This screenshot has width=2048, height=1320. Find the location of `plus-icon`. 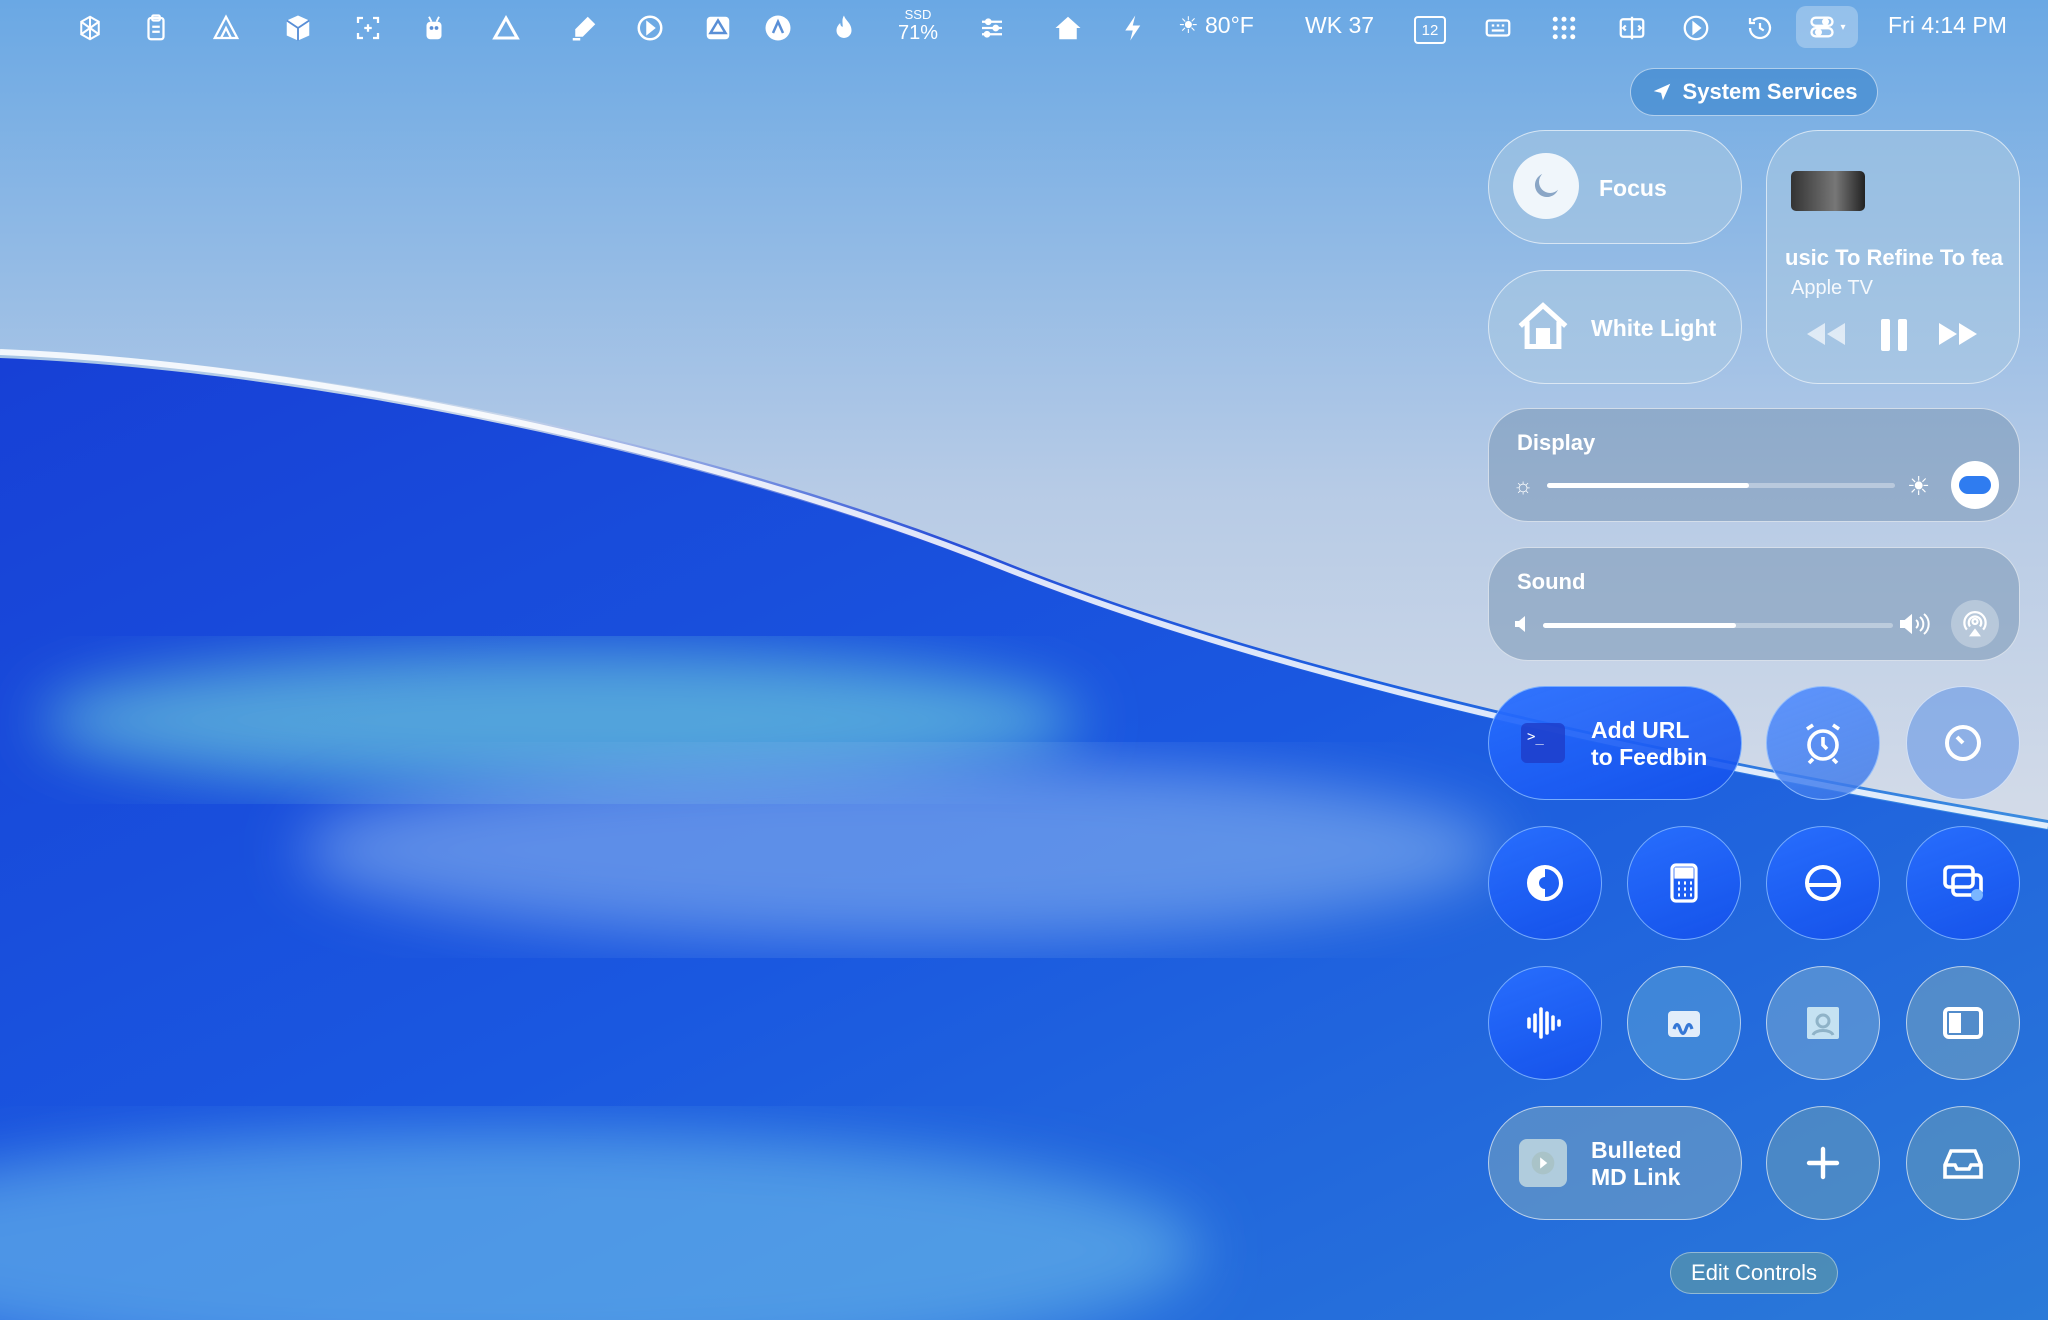

plus-icon is located at coordinates (1823, 1163).